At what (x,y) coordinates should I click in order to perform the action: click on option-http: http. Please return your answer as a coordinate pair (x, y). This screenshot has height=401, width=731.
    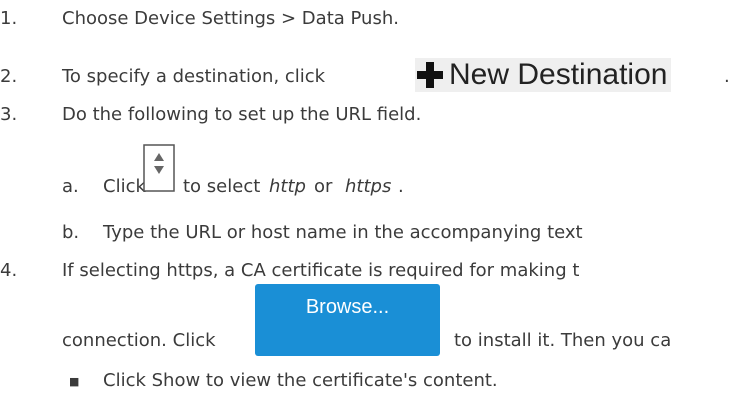
    Looking at the image, I should click on (287, 186).